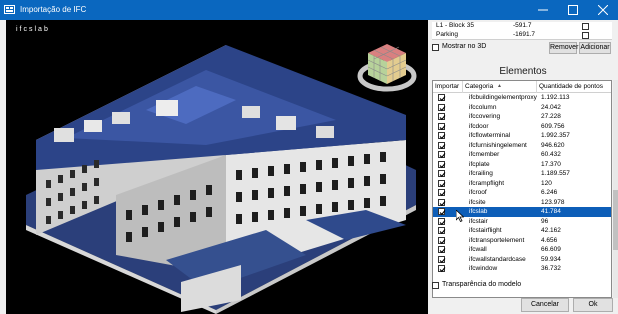 Image resolution: width=618 pixels, height=314 pixels. What do you see at coordinates (522, 203) in the screenshot?
I see `table-row: ifcsite 123.978` at bounding box center [522, 203].